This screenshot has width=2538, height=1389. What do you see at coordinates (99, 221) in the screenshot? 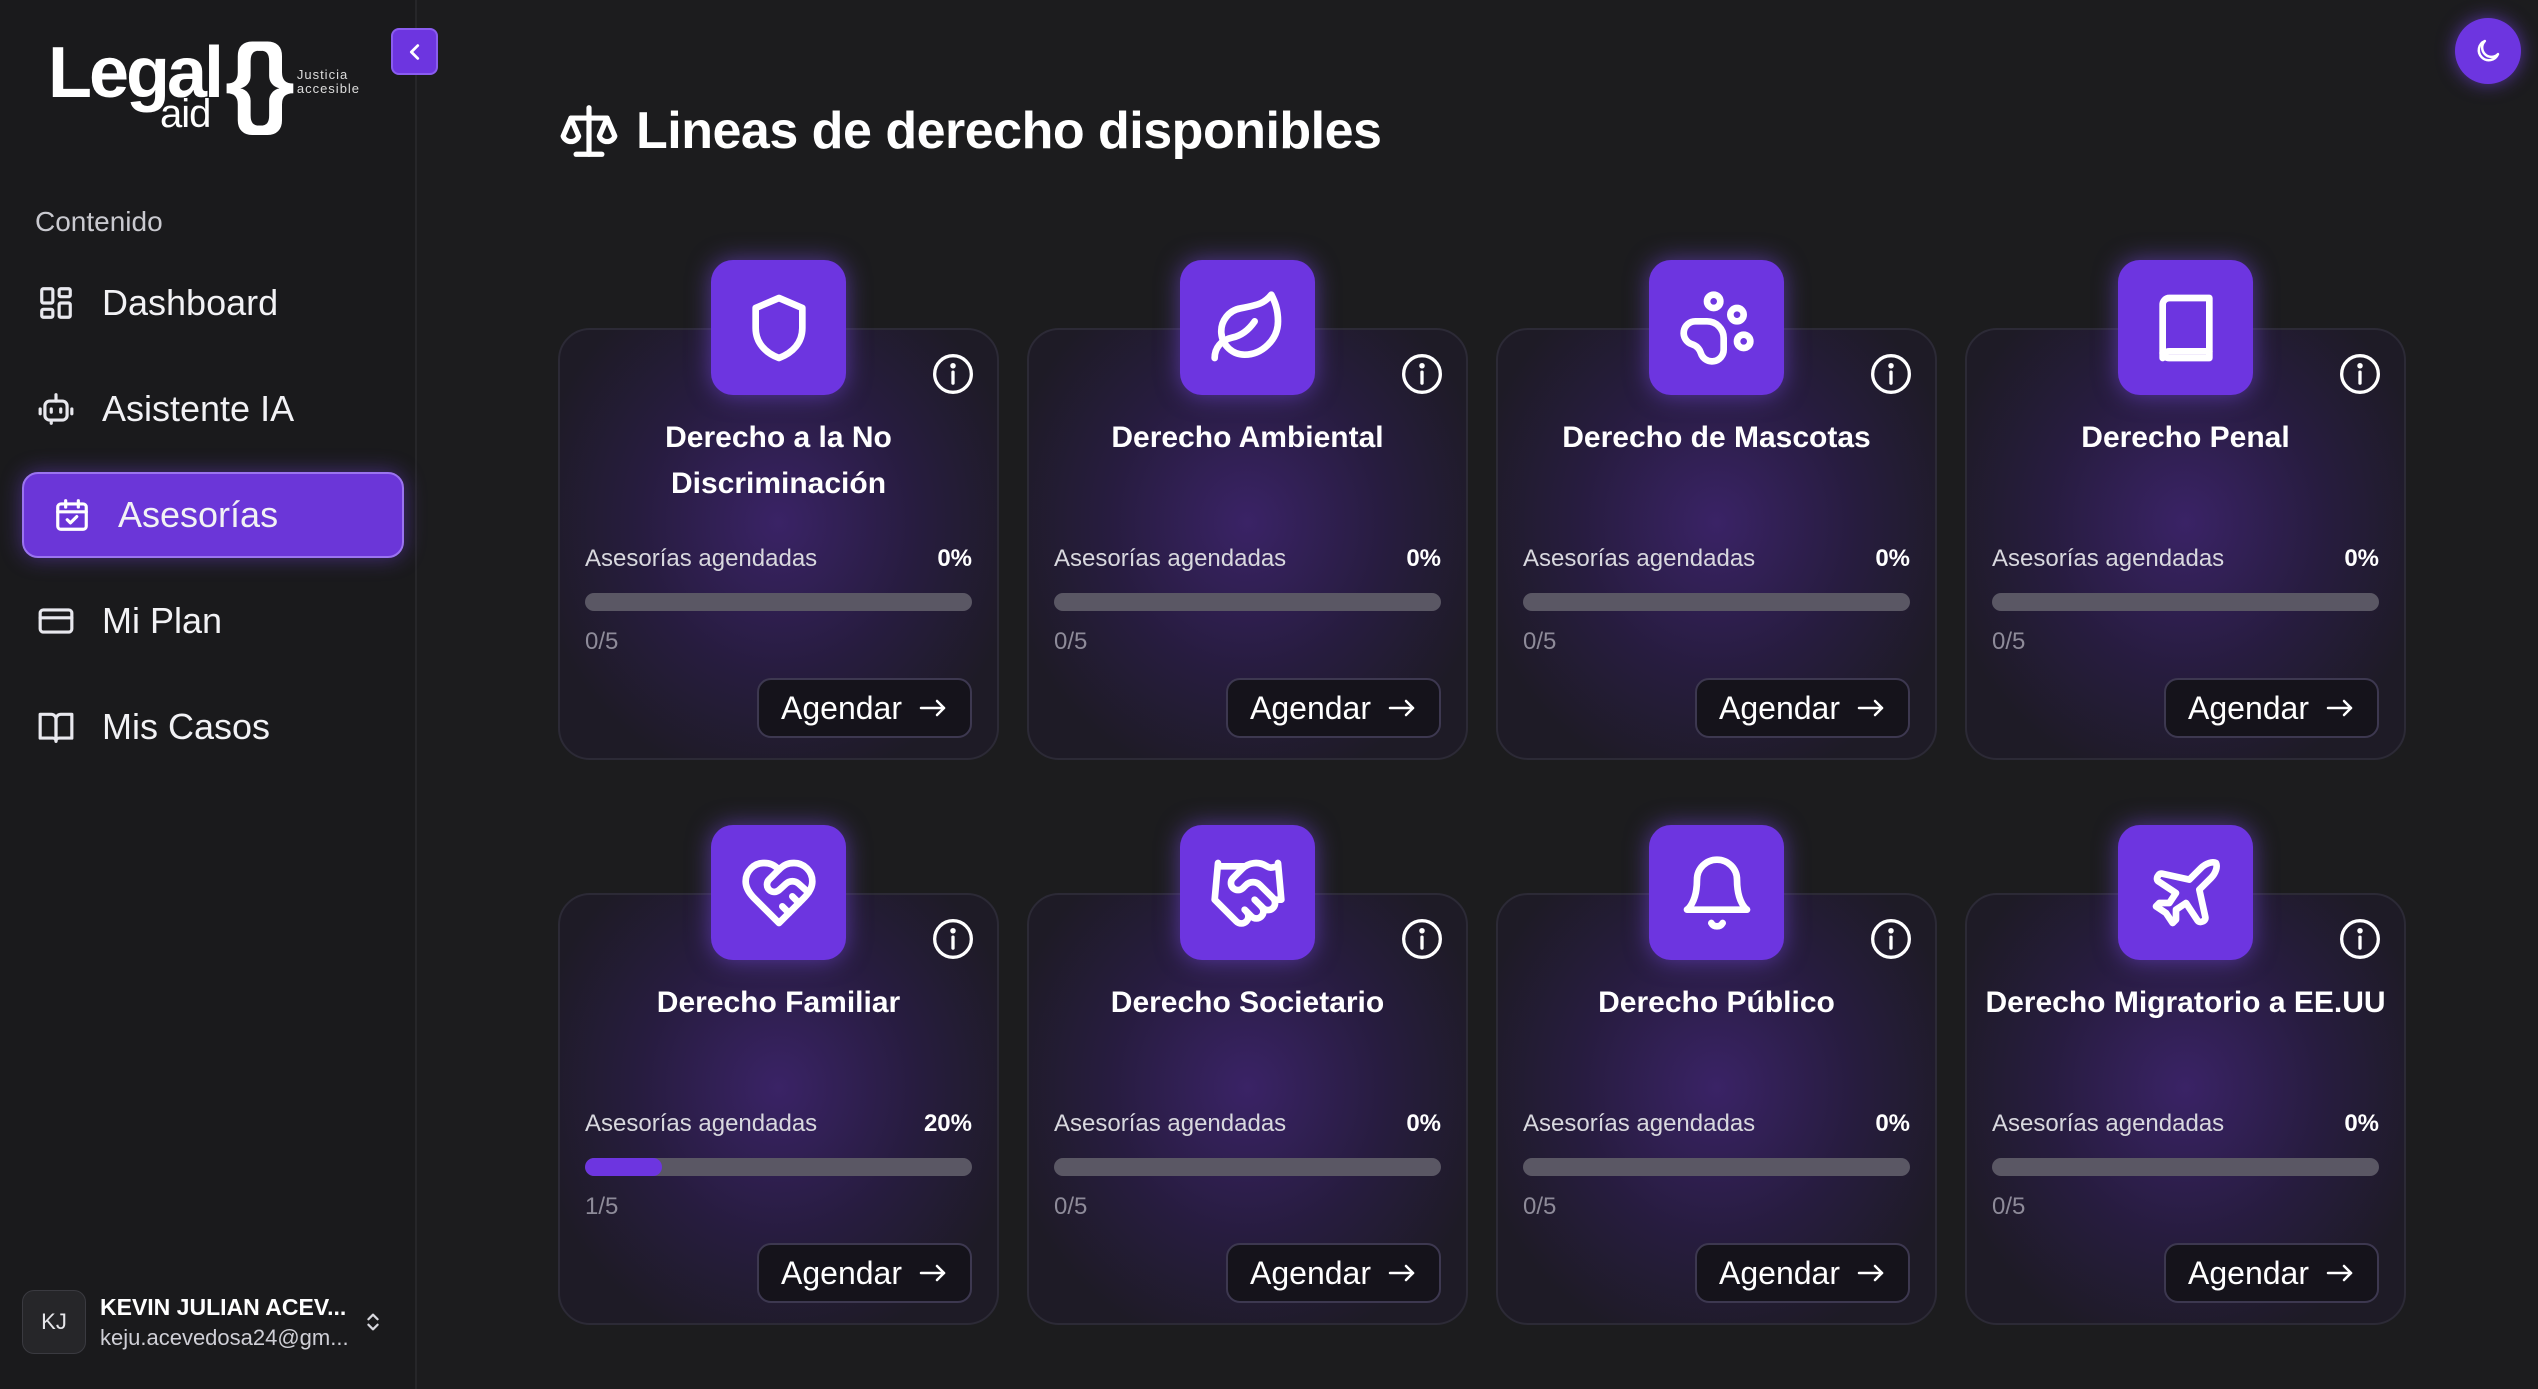
I see `nav-section-heading: Contenido` at bounding box center [99, 221].